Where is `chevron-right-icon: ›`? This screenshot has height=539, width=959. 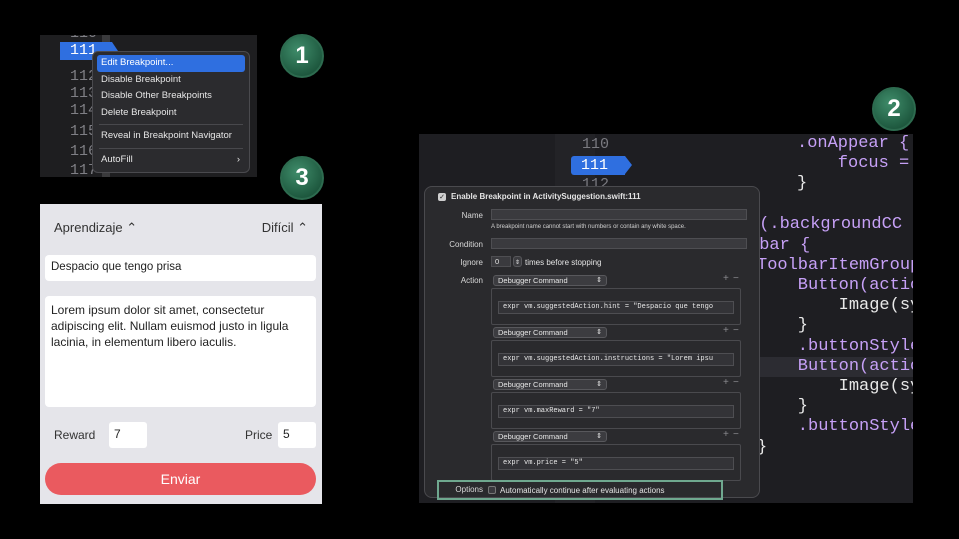
chevron-right-icon: › is located at coordinates (238, 159).